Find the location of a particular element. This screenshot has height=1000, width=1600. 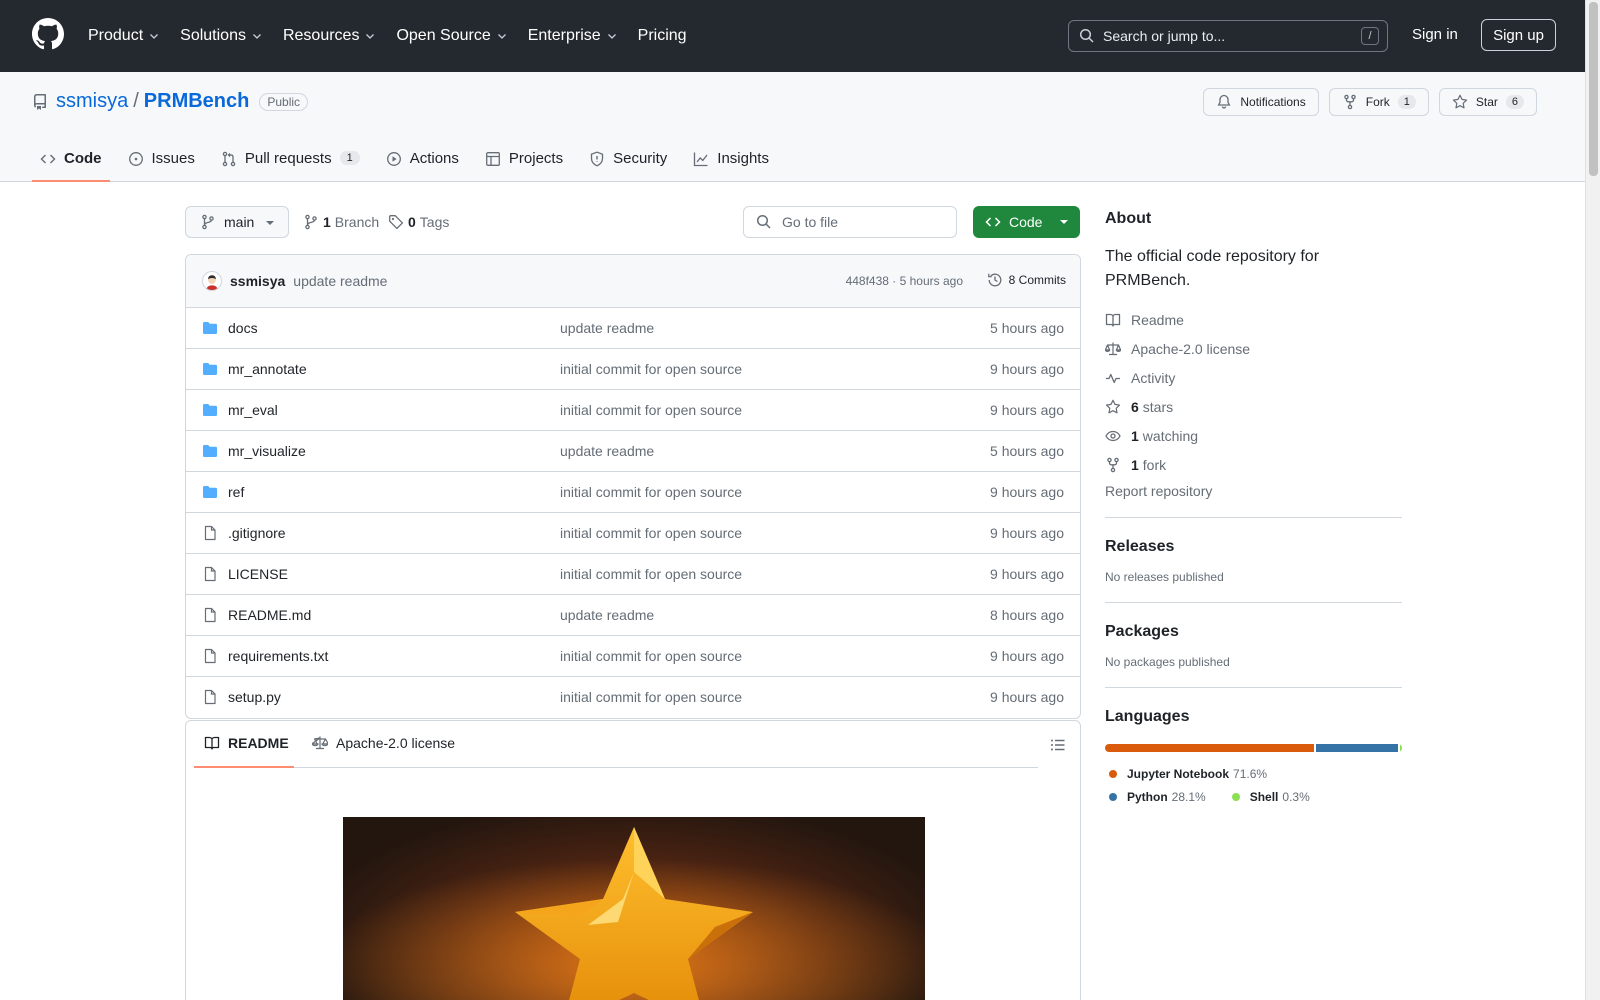

branches-link: 1 Branch is located at coordinates (341, 222).